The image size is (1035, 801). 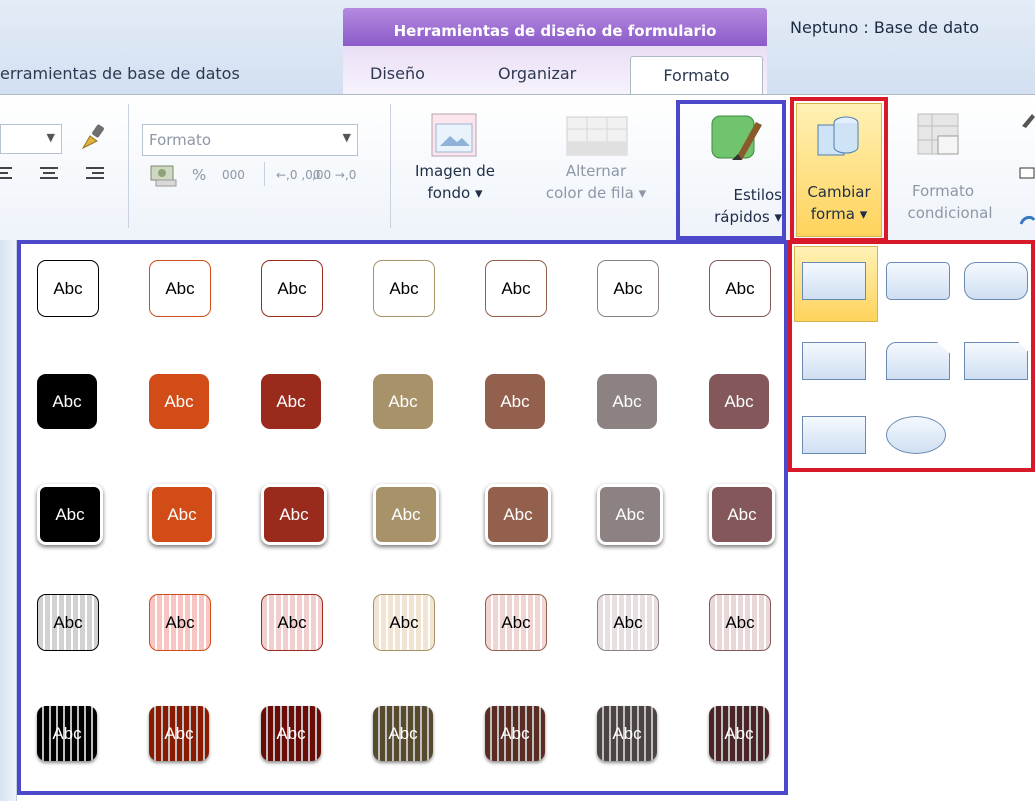 I want to click on more-format-icons, so click(x=1026, y=168).